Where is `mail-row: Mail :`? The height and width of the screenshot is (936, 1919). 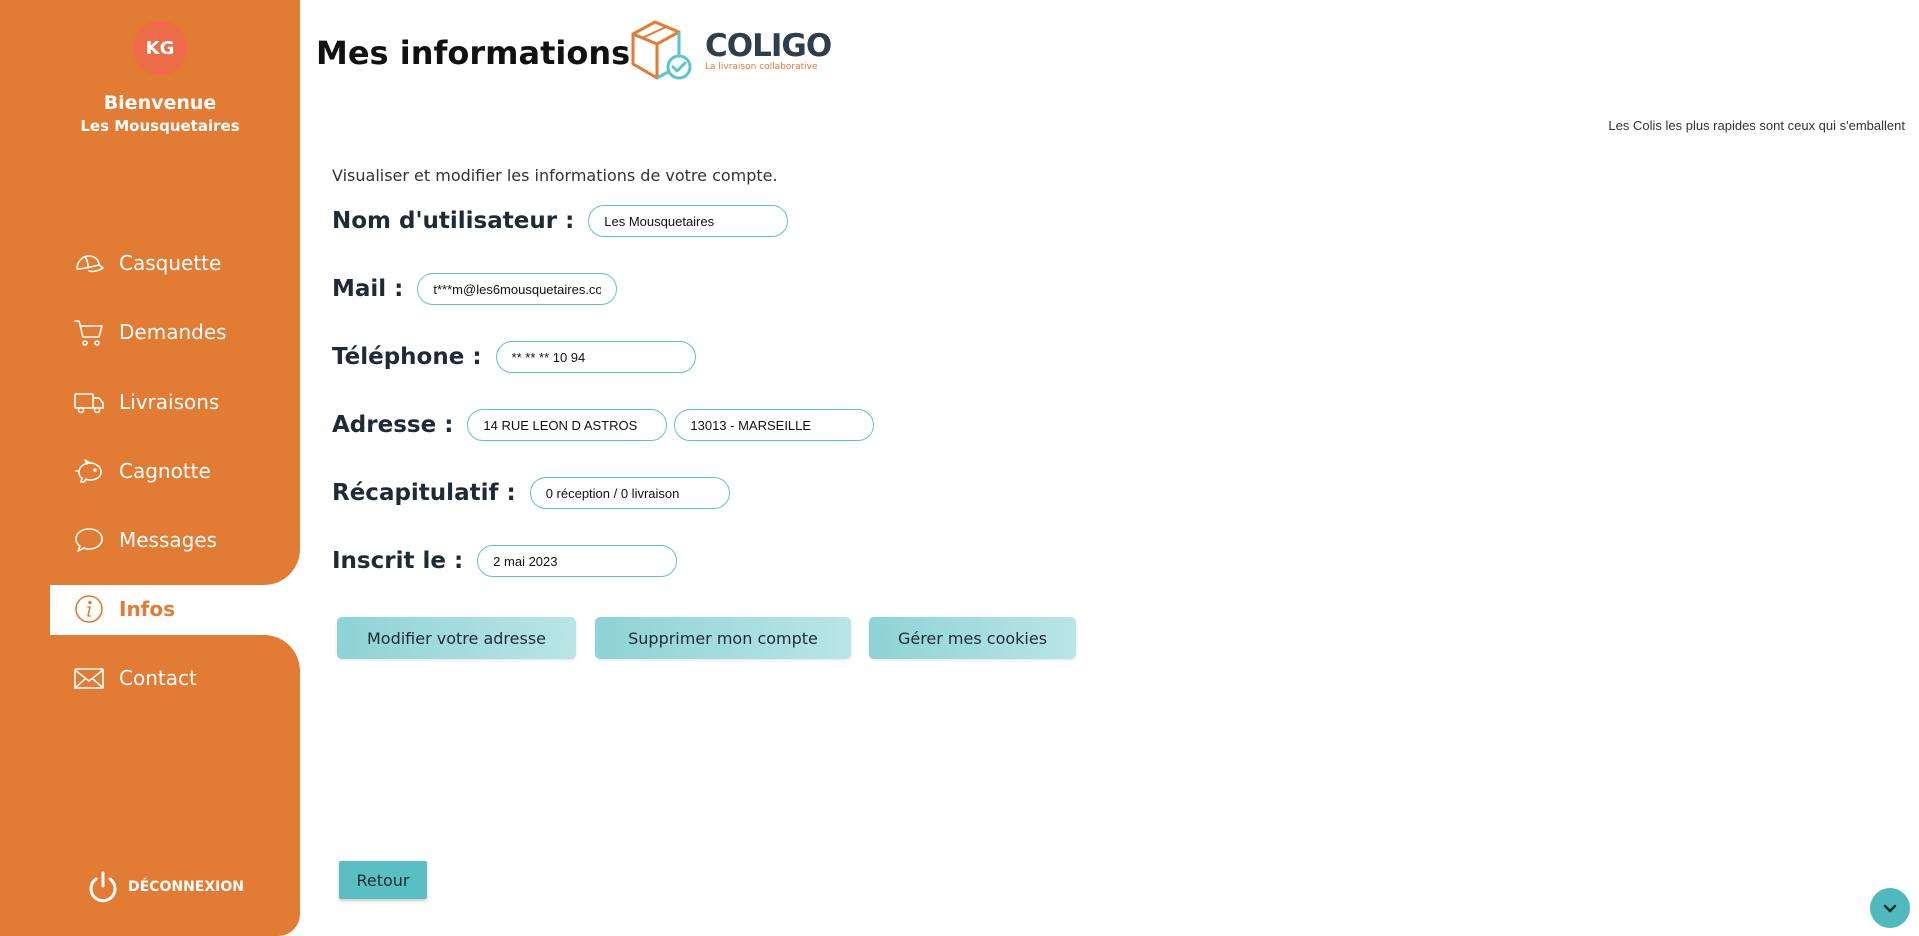
mail-row: Mail : is located at coordinates (478, 289).